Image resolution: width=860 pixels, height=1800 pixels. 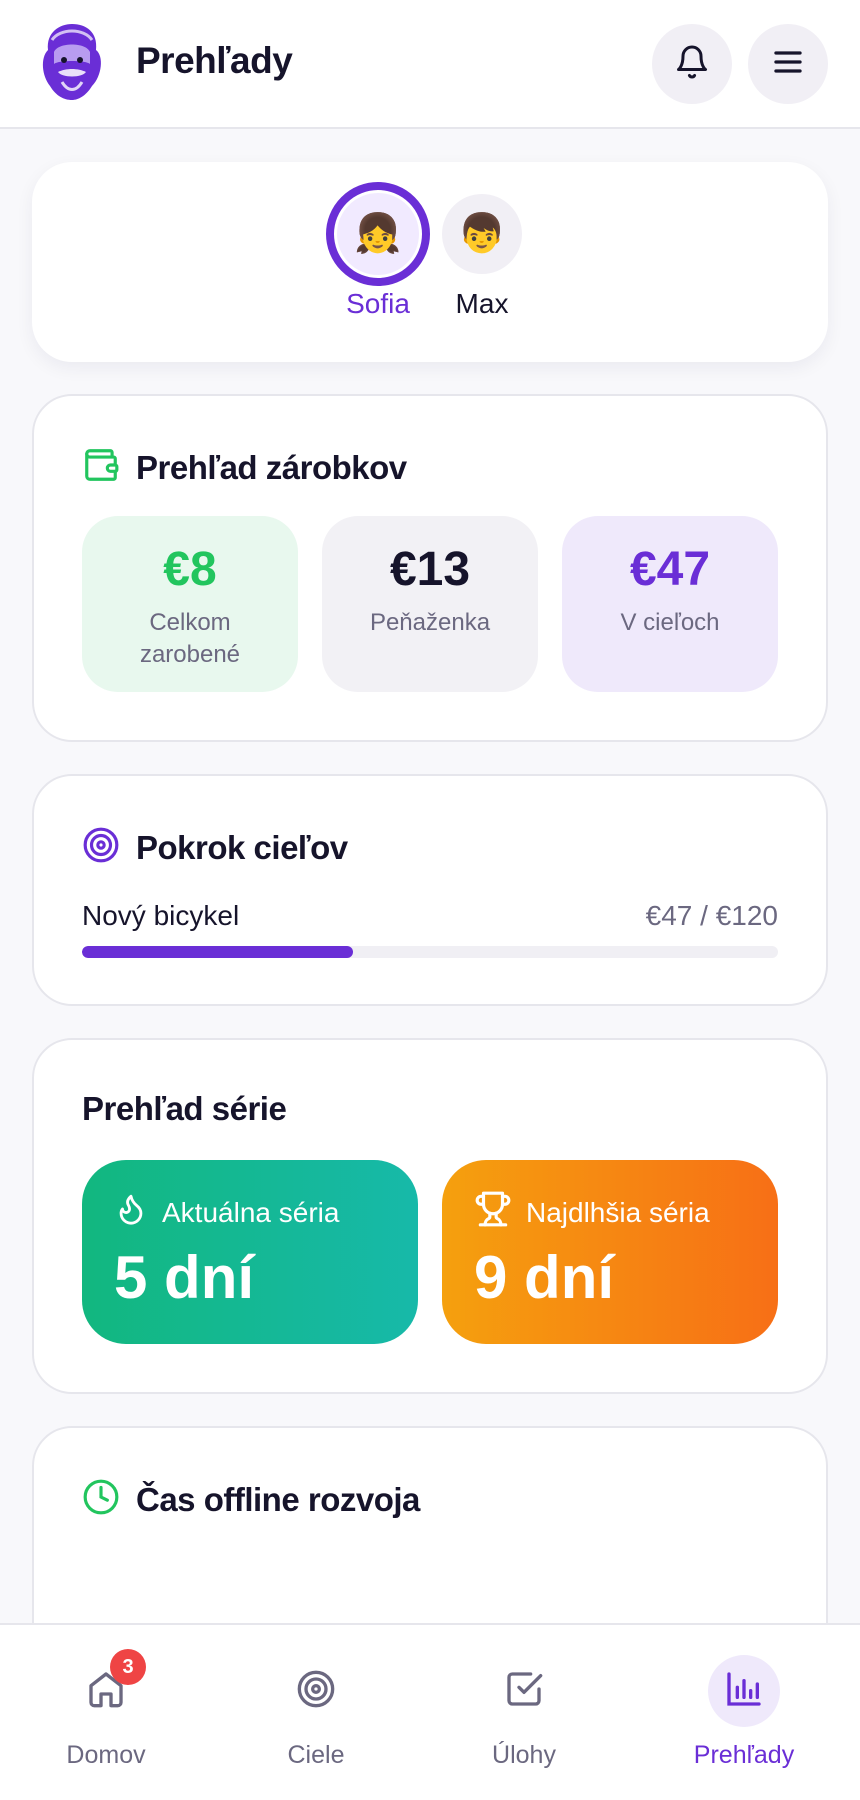 I want to click on offline-header: Čas offline rozvoja, so click(x=251, y=1499).